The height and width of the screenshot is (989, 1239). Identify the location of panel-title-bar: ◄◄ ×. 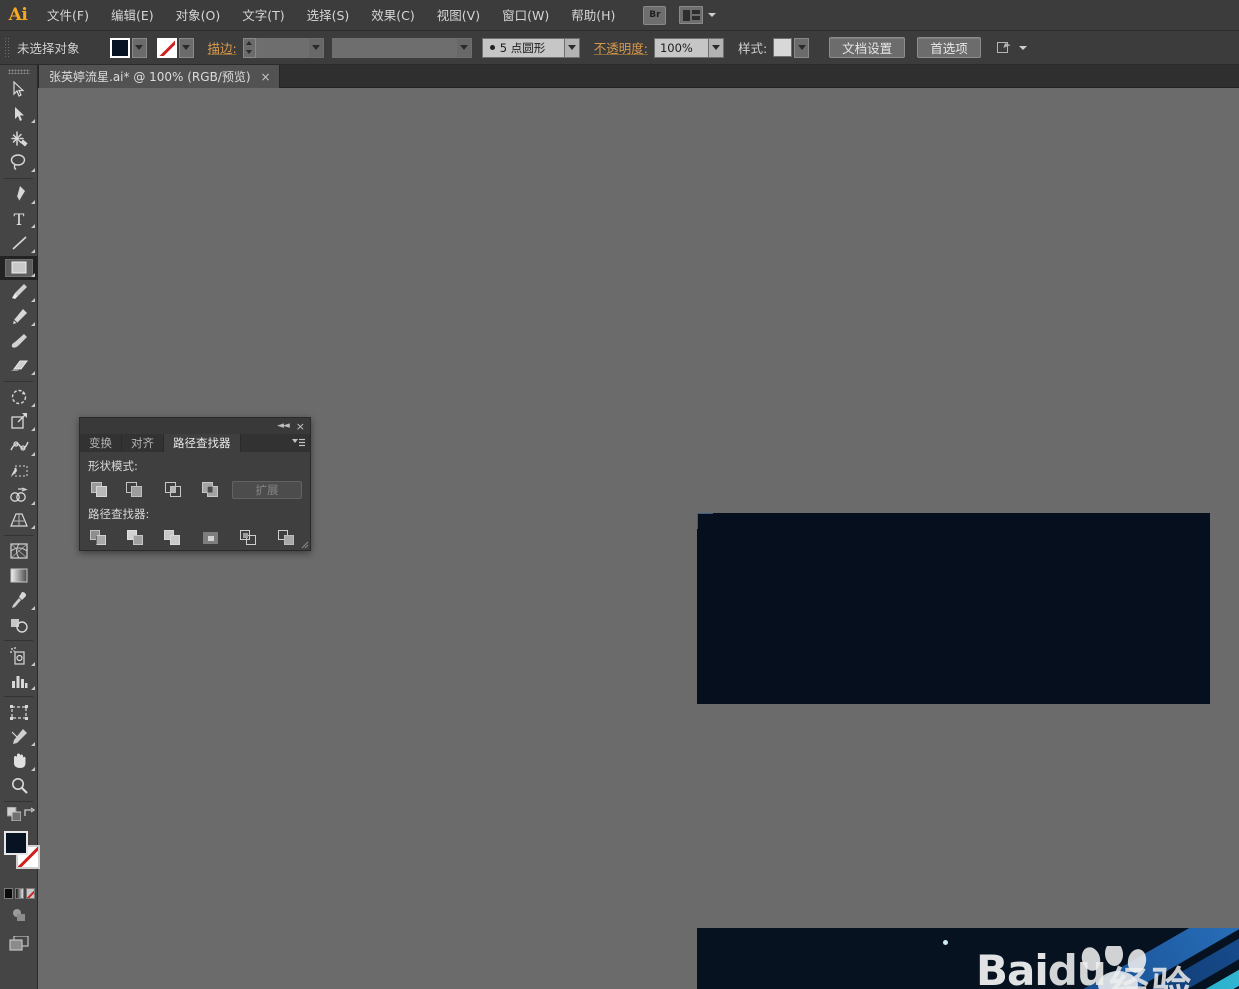
(195, 426).